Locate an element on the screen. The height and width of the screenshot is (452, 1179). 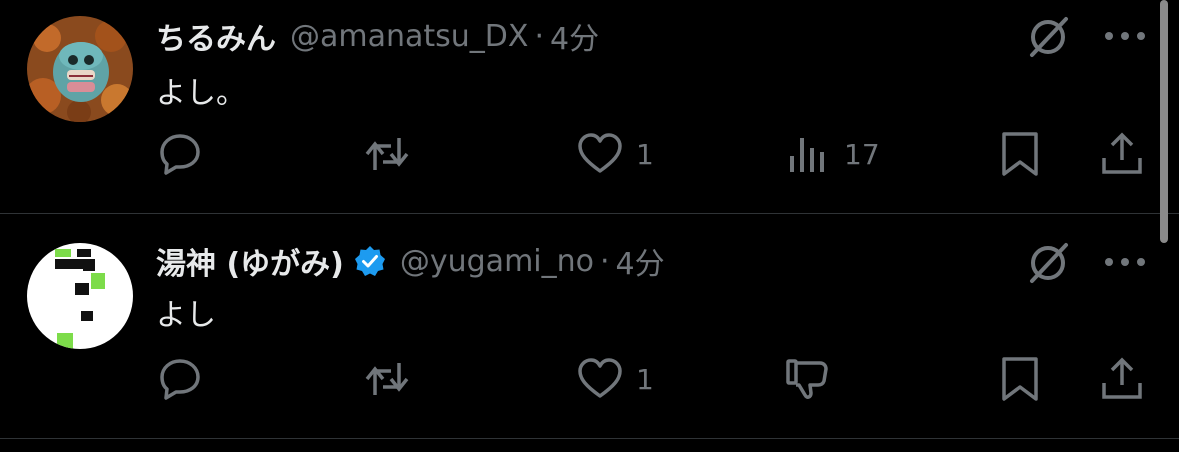
verified-badge-icon is located at coordinates (370, 261).